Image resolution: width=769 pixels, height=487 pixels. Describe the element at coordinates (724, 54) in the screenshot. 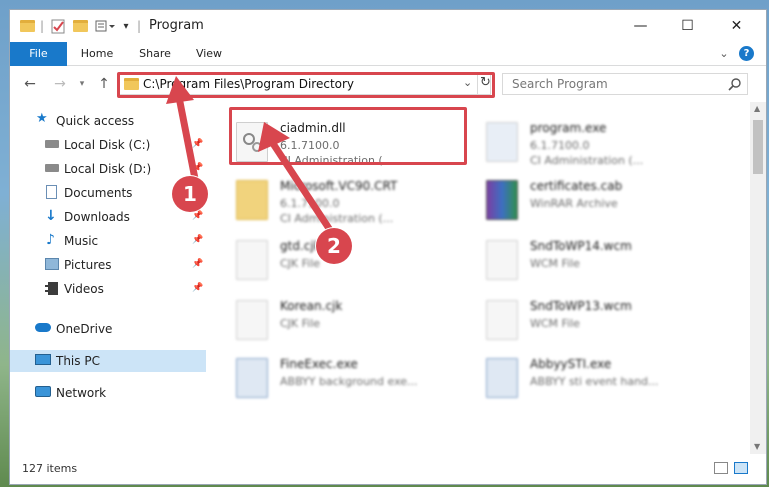

I see `chevron-down-icon: ⌄` at that location.